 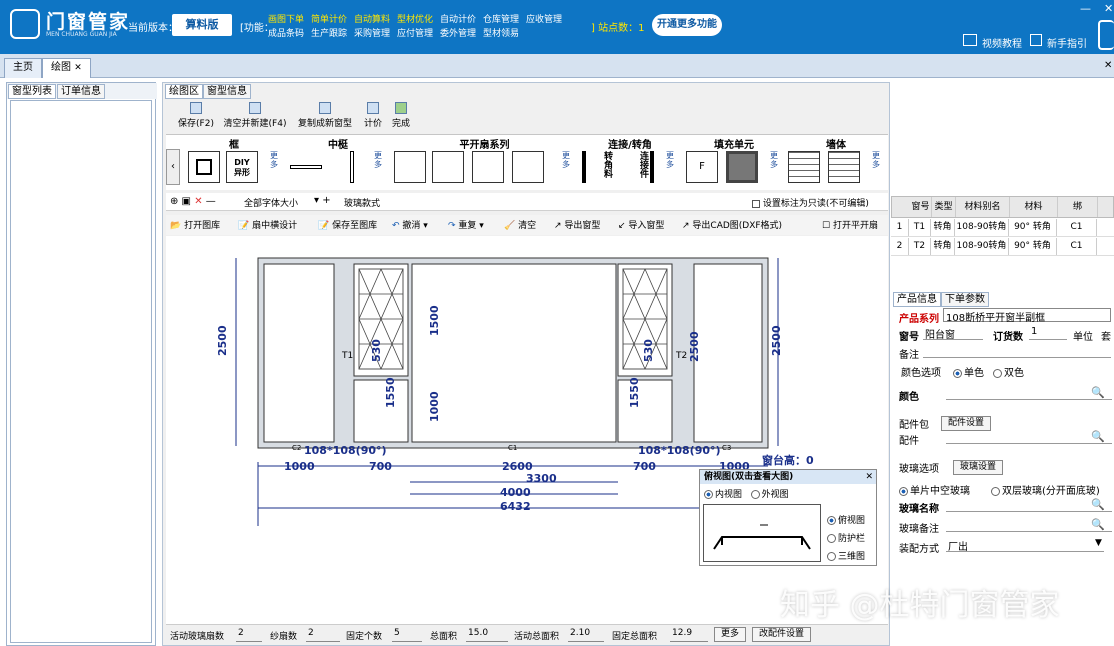 What do you see at coordinates (1002, 247) in the screenshot?
I see `table-row: 2T2转角料108-90转角90° 转角C1` at bounding box center [1002, 247].